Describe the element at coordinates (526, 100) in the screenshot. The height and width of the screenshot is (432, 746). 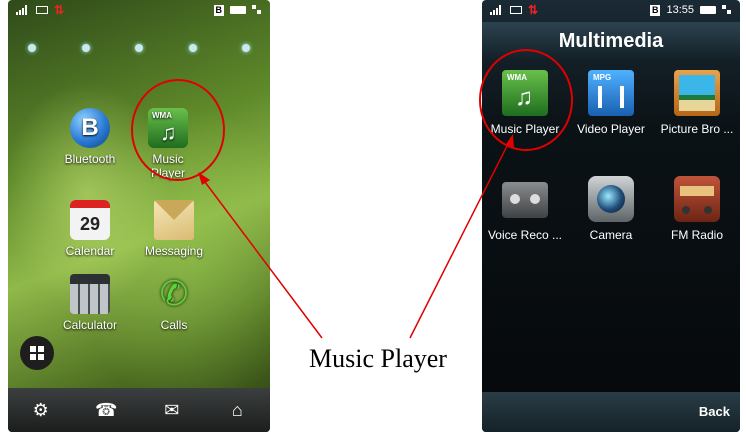
I see `highlight-circle-right` at that location.